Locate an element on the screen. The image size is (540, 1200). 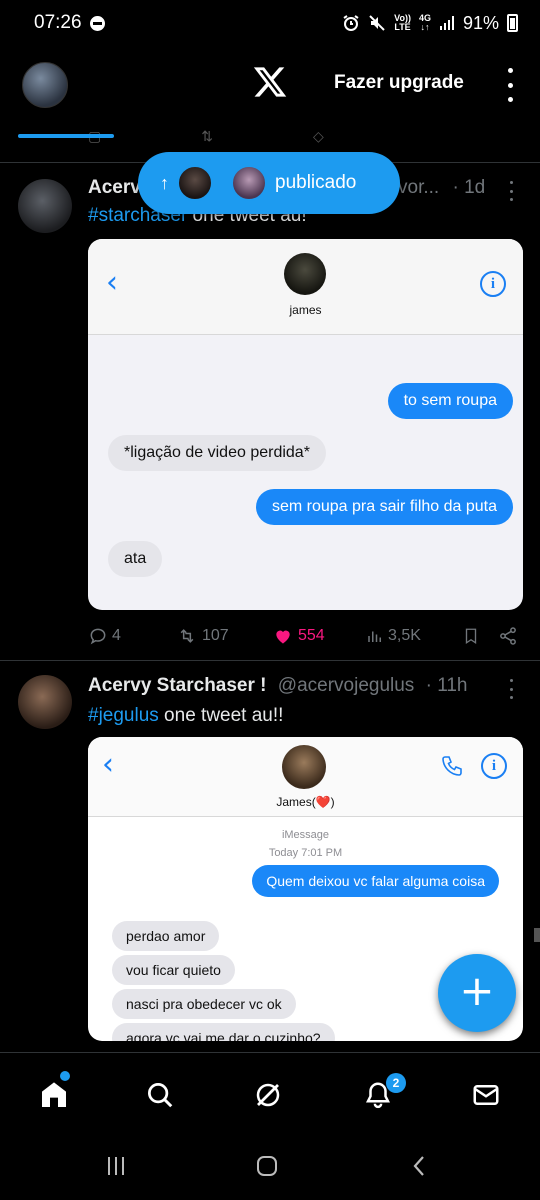
message-bubble-incoming: perdao amor is located at coordinates (166, 936).